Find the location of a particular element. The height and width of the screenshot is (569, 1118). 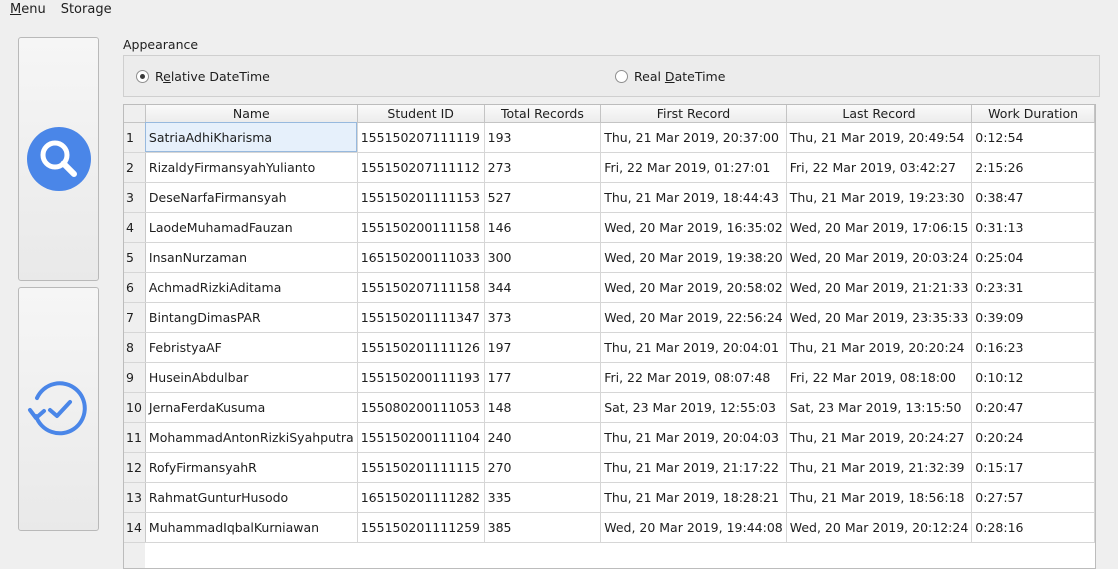

name-cell: RahmatGunturHusodo is located at coordinates (251, 497).